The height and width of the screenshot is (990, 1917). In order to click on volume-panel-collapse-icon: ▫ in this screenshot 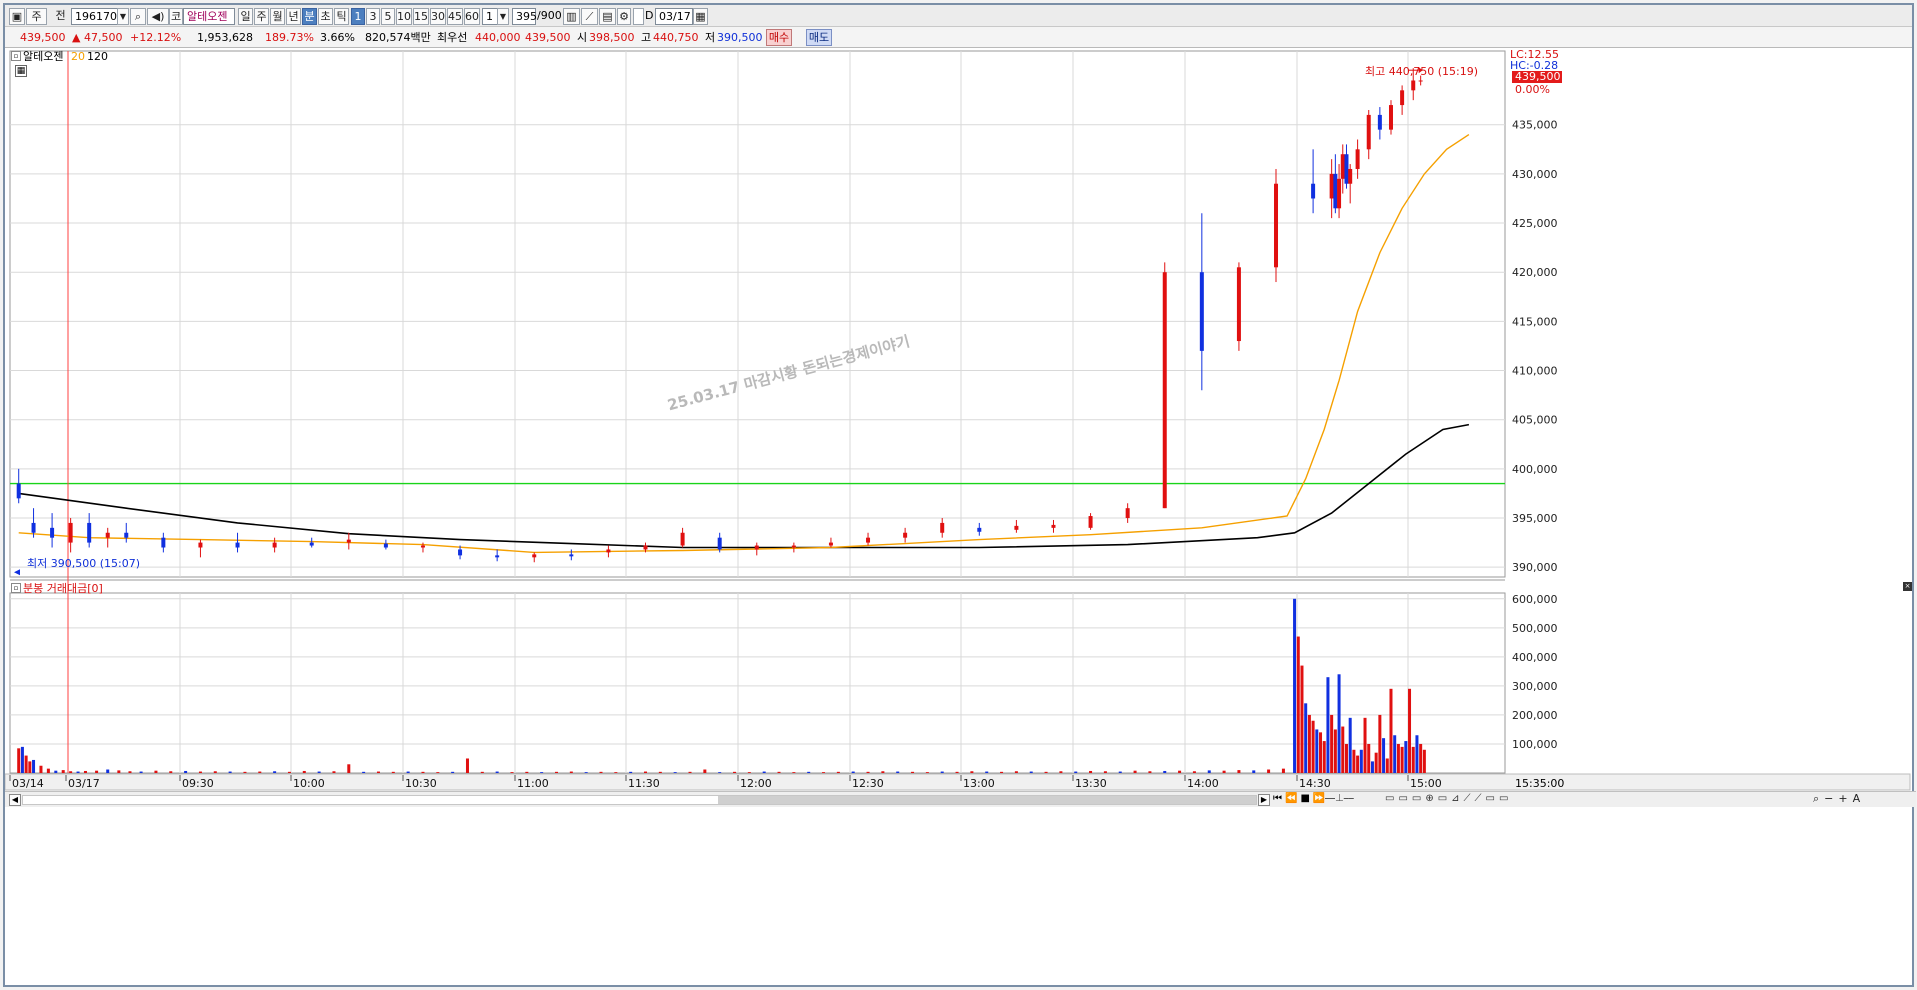, I will do `click(16, 588)`.